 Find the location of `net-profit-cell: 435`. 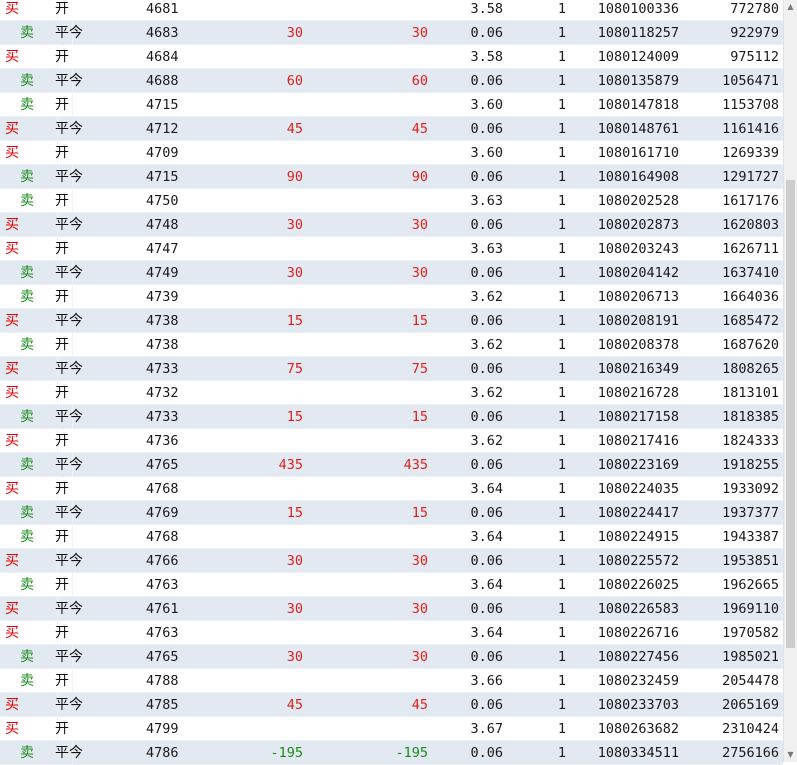

net-profit-cell: 435 is located at coordinates (415, 465).